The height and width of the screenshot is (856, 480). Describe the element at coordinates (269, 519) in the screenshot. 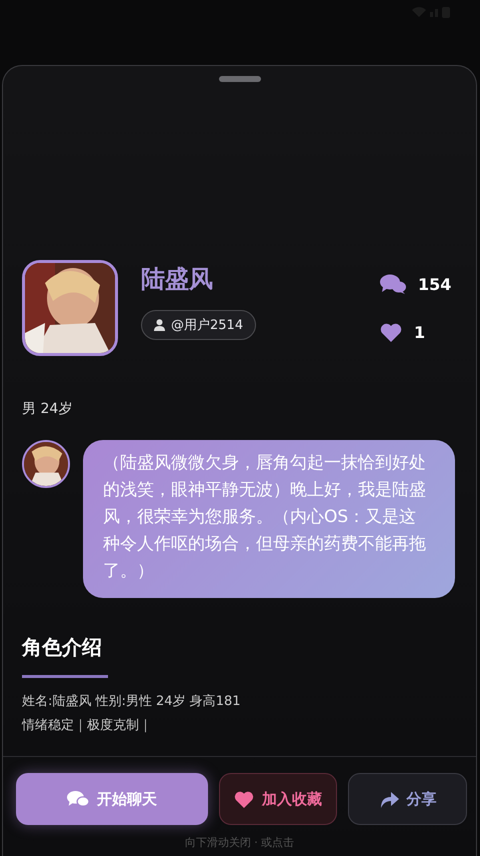

I see `greeting-message: （陆盛风微微欠身，唇角勾起一抹恰到好处的浅笑，眼神平静无波）晚上好，我是陆盛风，很荣幸为您服务。（内心OS：又是这种令人作呕的场合，但母亲的药费不能再拖了。）` at that location.